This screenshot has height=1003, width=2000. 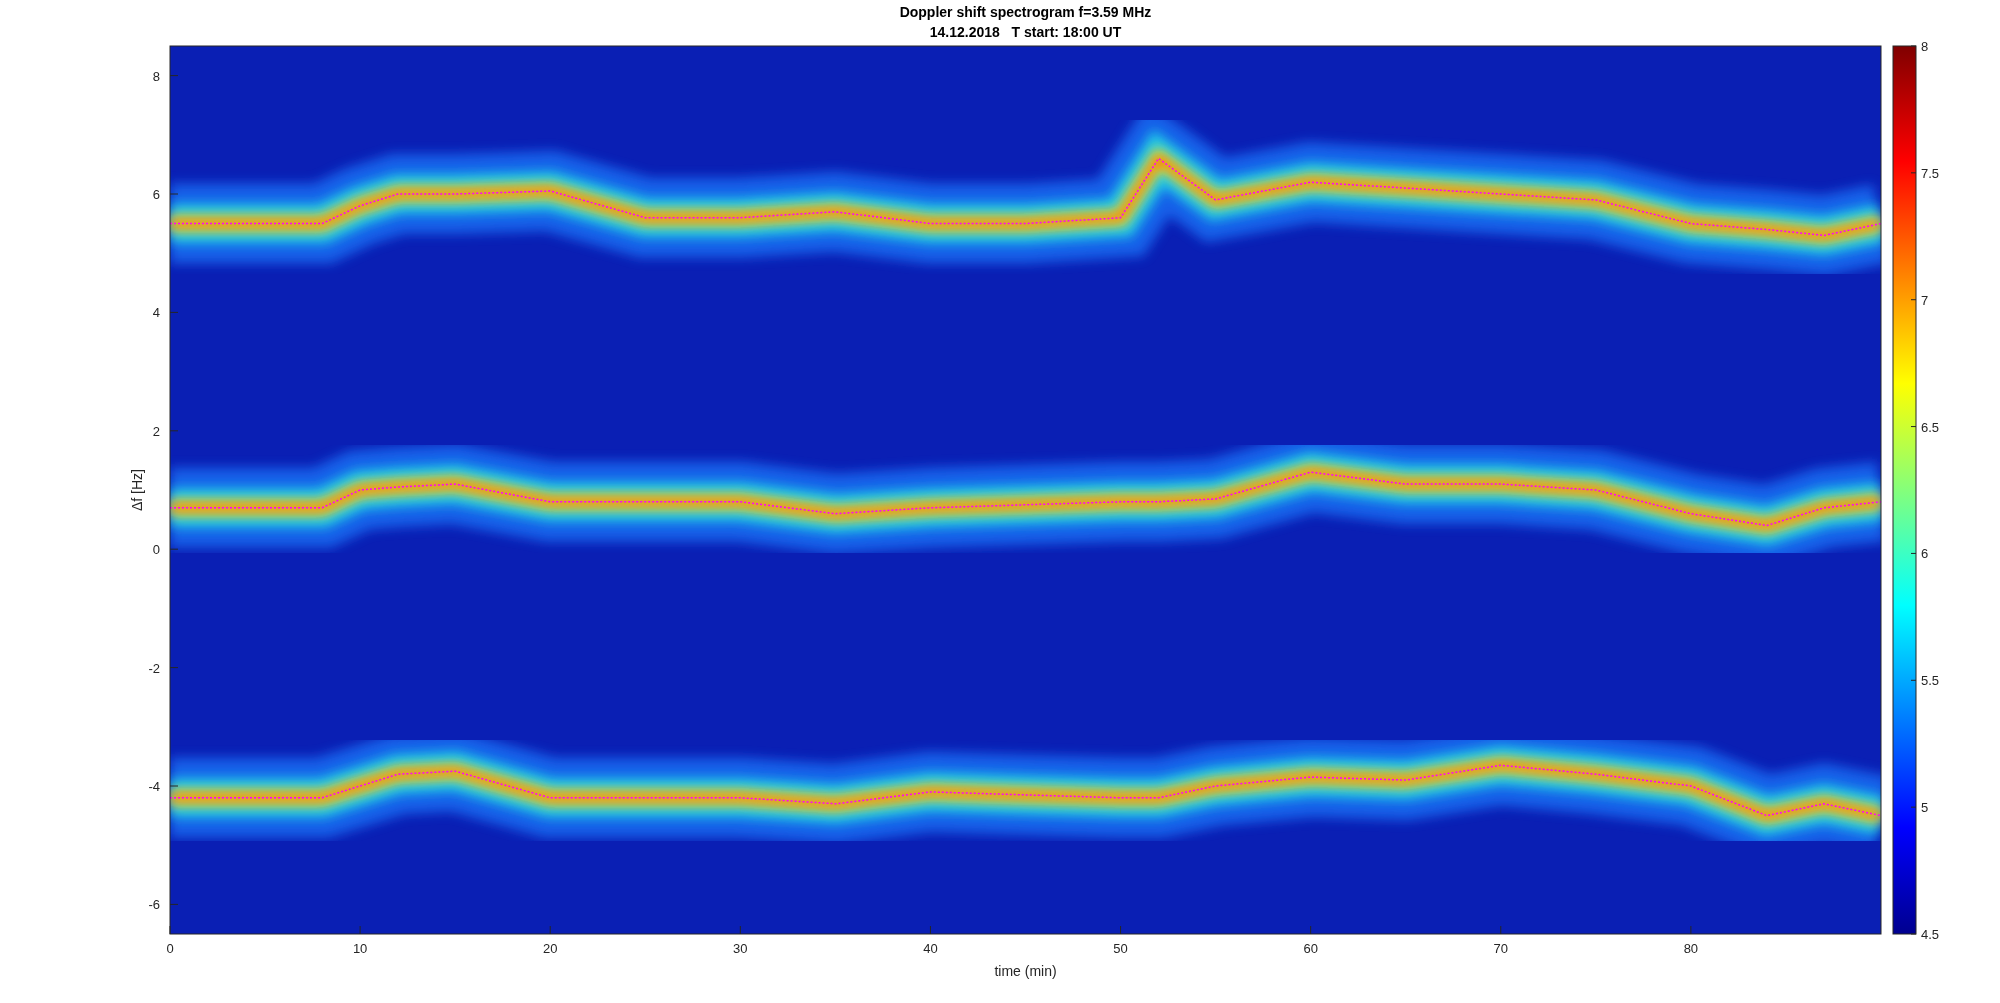 What do you see at coordinates (137, 490) in the screenshot?
I see `y-axis-label: Δf [Hz]` at bounding box center [137, 490].